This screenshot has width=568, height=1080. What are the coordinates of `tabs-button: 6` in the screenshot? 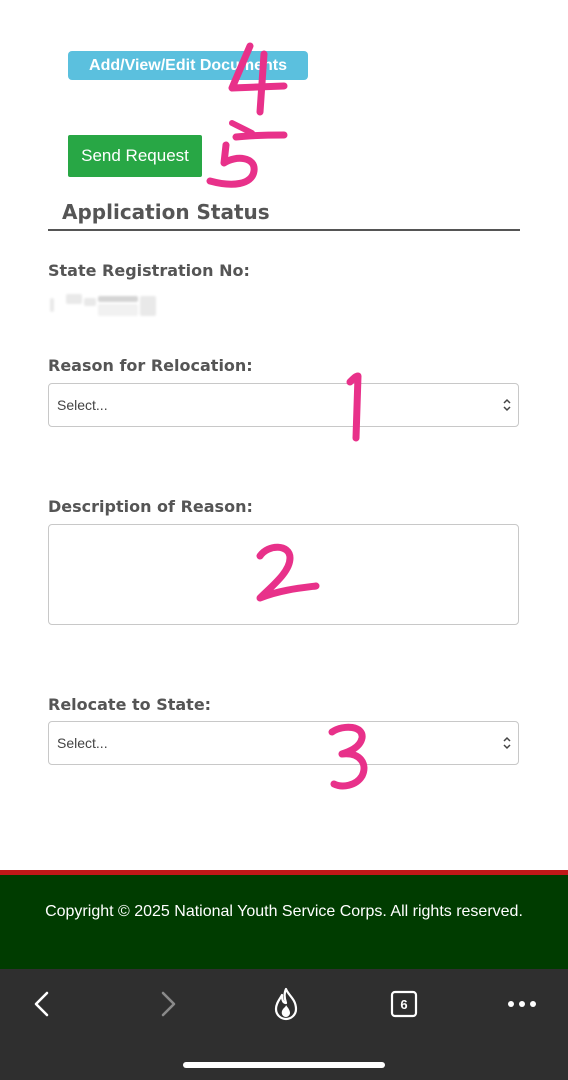 It's located at (404, 1004).